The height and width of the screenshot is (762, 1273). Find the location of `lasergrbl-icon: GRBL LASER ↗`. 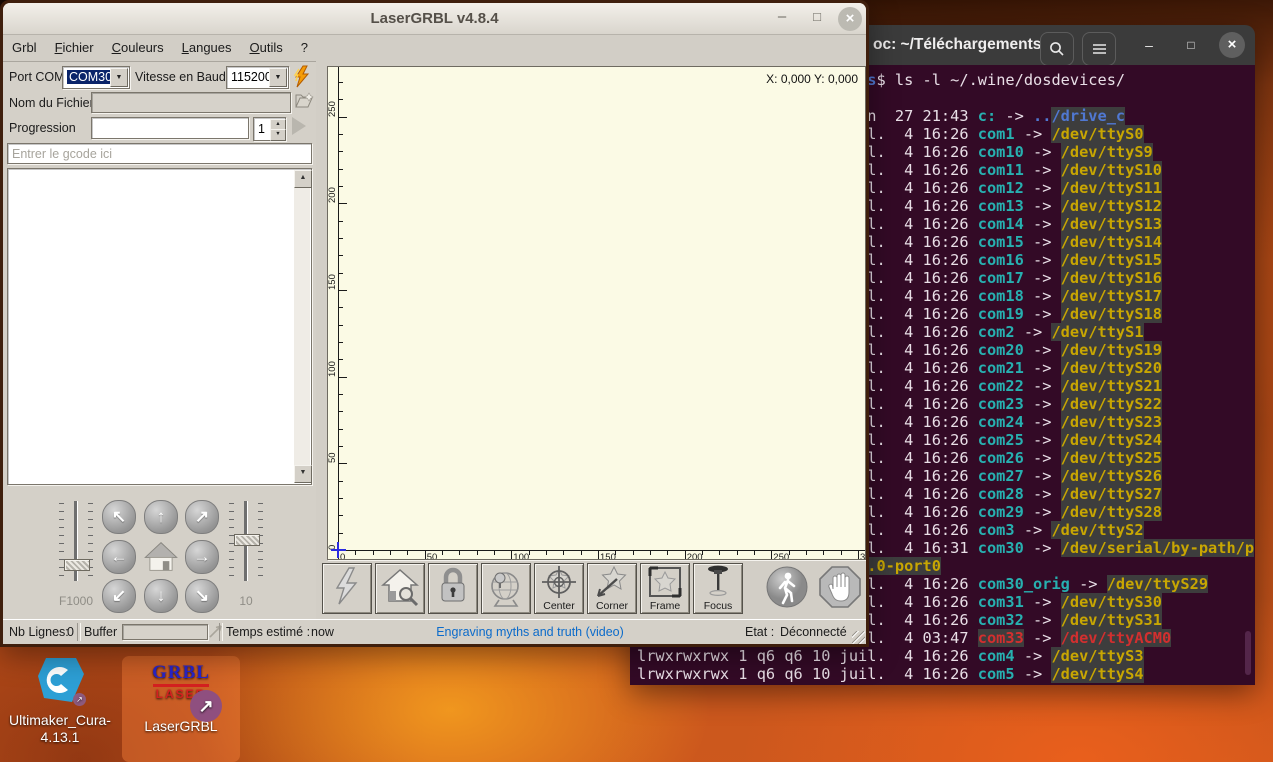

lasergrbl-icon: GRBL LASER ↗ is located at coordinates (184, 692).